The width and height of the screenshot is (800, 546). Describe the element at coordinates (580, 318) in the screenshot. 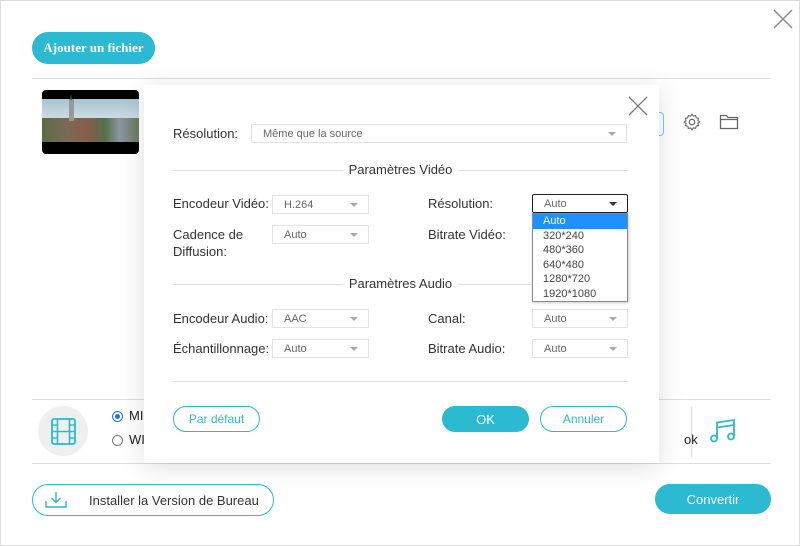

I see `channel-select: Auto` at that location.